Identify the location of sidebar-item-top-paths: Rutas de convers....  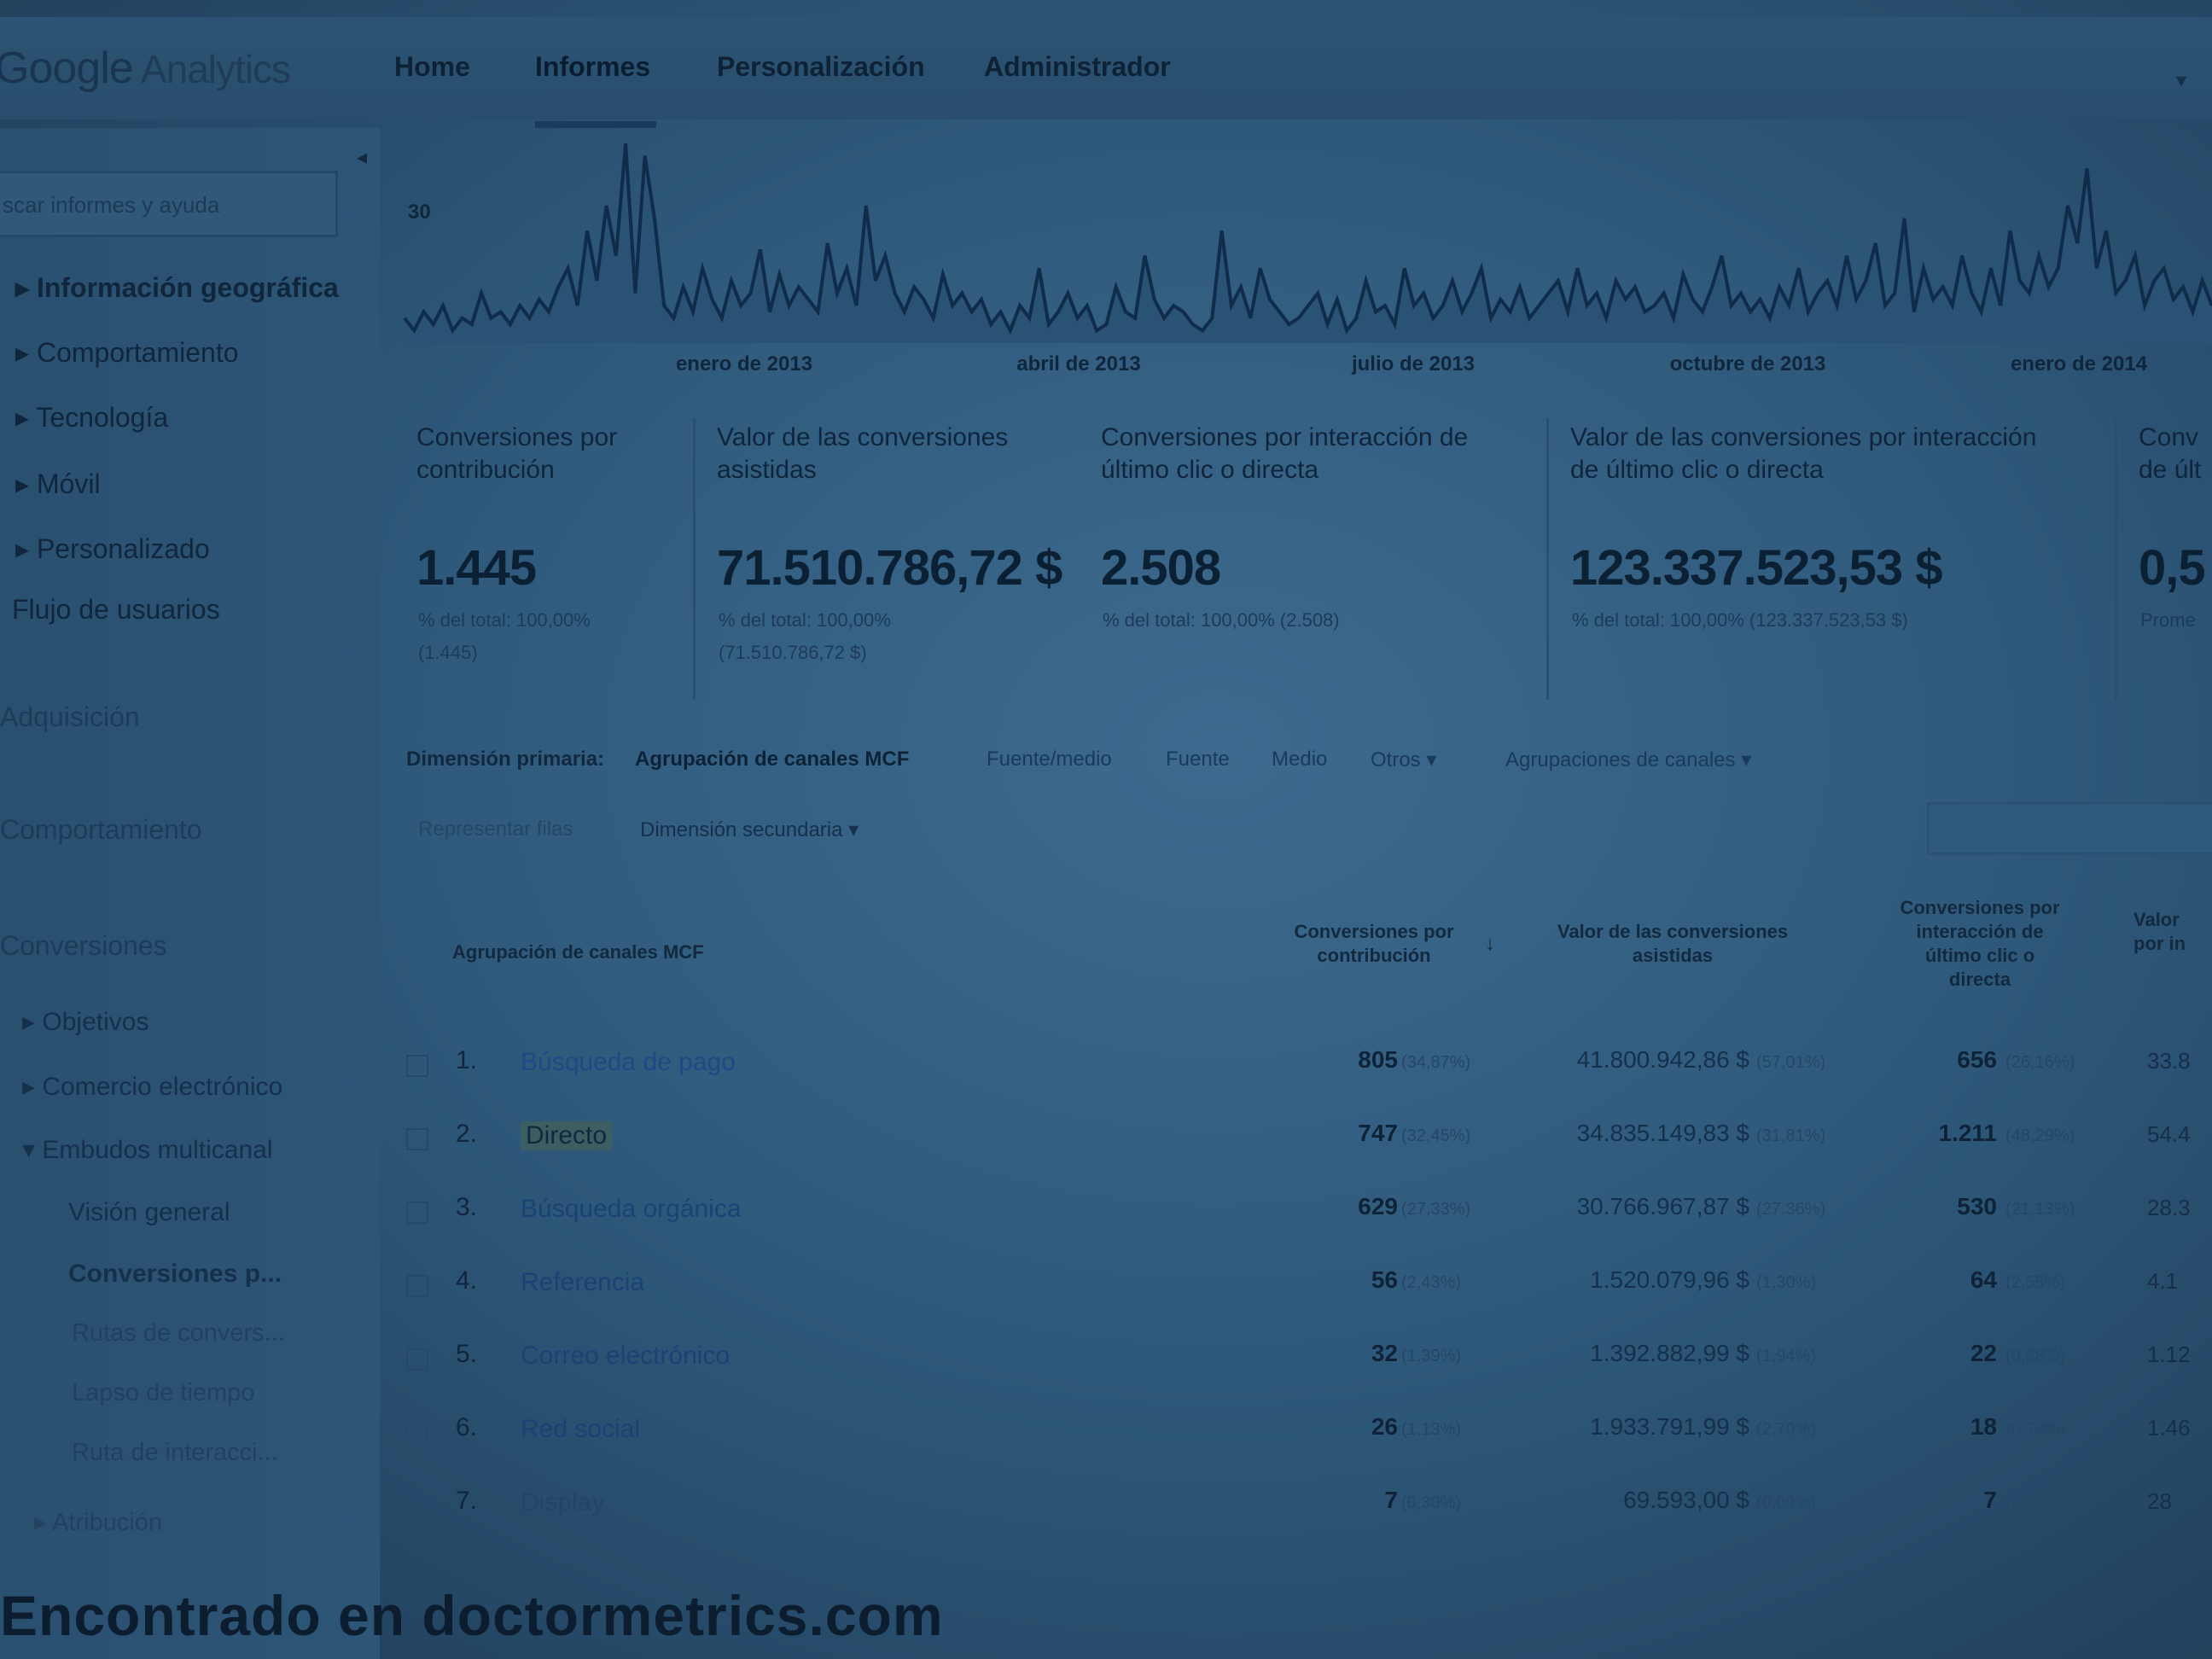
(178, 1333).